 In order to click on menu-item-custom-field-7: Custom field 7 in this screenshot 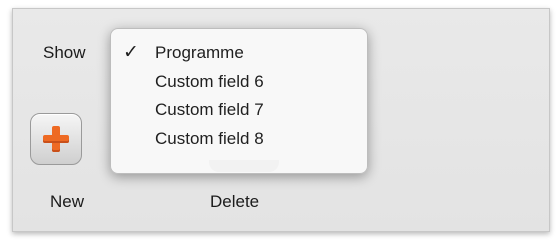, I will do `click(239, 110)`.